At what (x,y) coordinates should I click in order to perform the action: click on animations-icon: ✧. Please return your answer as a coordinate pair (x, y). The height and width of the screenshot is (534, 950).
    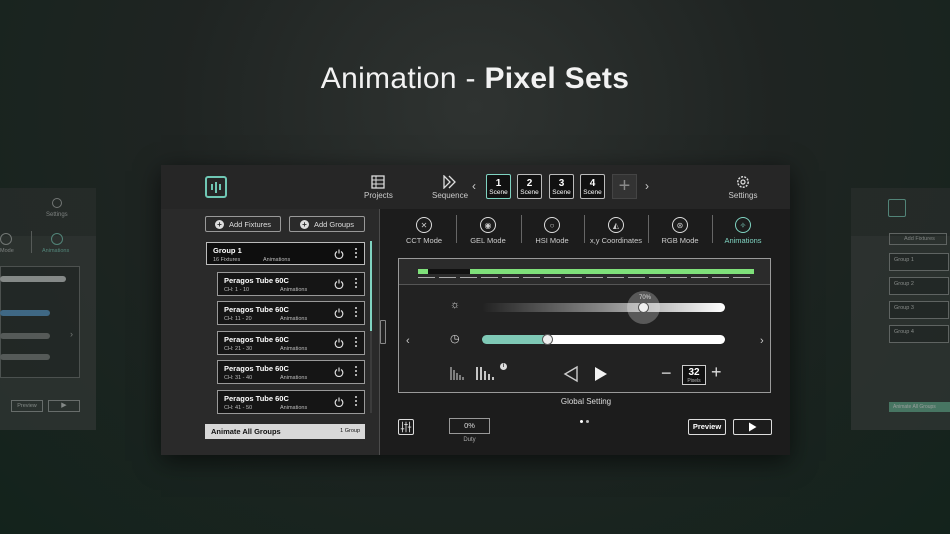
    Looking at the image, I should click on (743, 225).